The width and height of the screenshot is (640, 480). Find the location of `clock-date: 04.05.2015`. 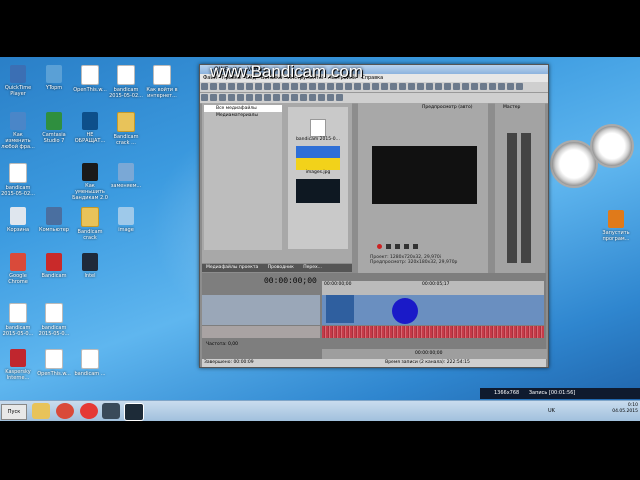

clock-date: 04.05.2015 is located at coordinates (625, 411).